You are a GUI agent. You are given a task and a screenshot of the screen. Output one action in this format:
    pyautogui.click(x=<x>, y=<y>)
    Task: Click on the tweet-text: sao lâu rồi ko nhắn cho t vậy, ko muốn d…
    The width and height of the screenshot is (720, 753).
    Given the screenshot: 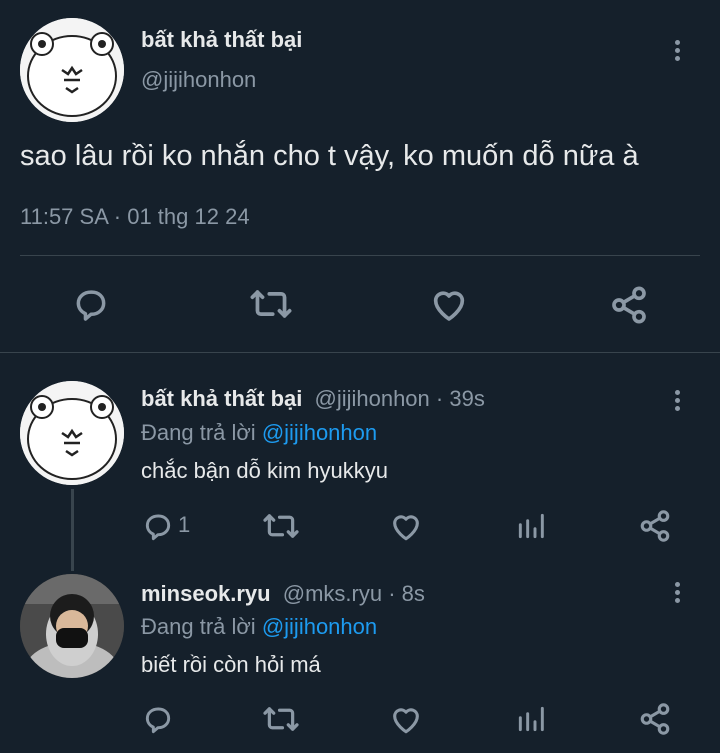 What is the action you would take?
    pyautogui.click(x=329, y=156)
    